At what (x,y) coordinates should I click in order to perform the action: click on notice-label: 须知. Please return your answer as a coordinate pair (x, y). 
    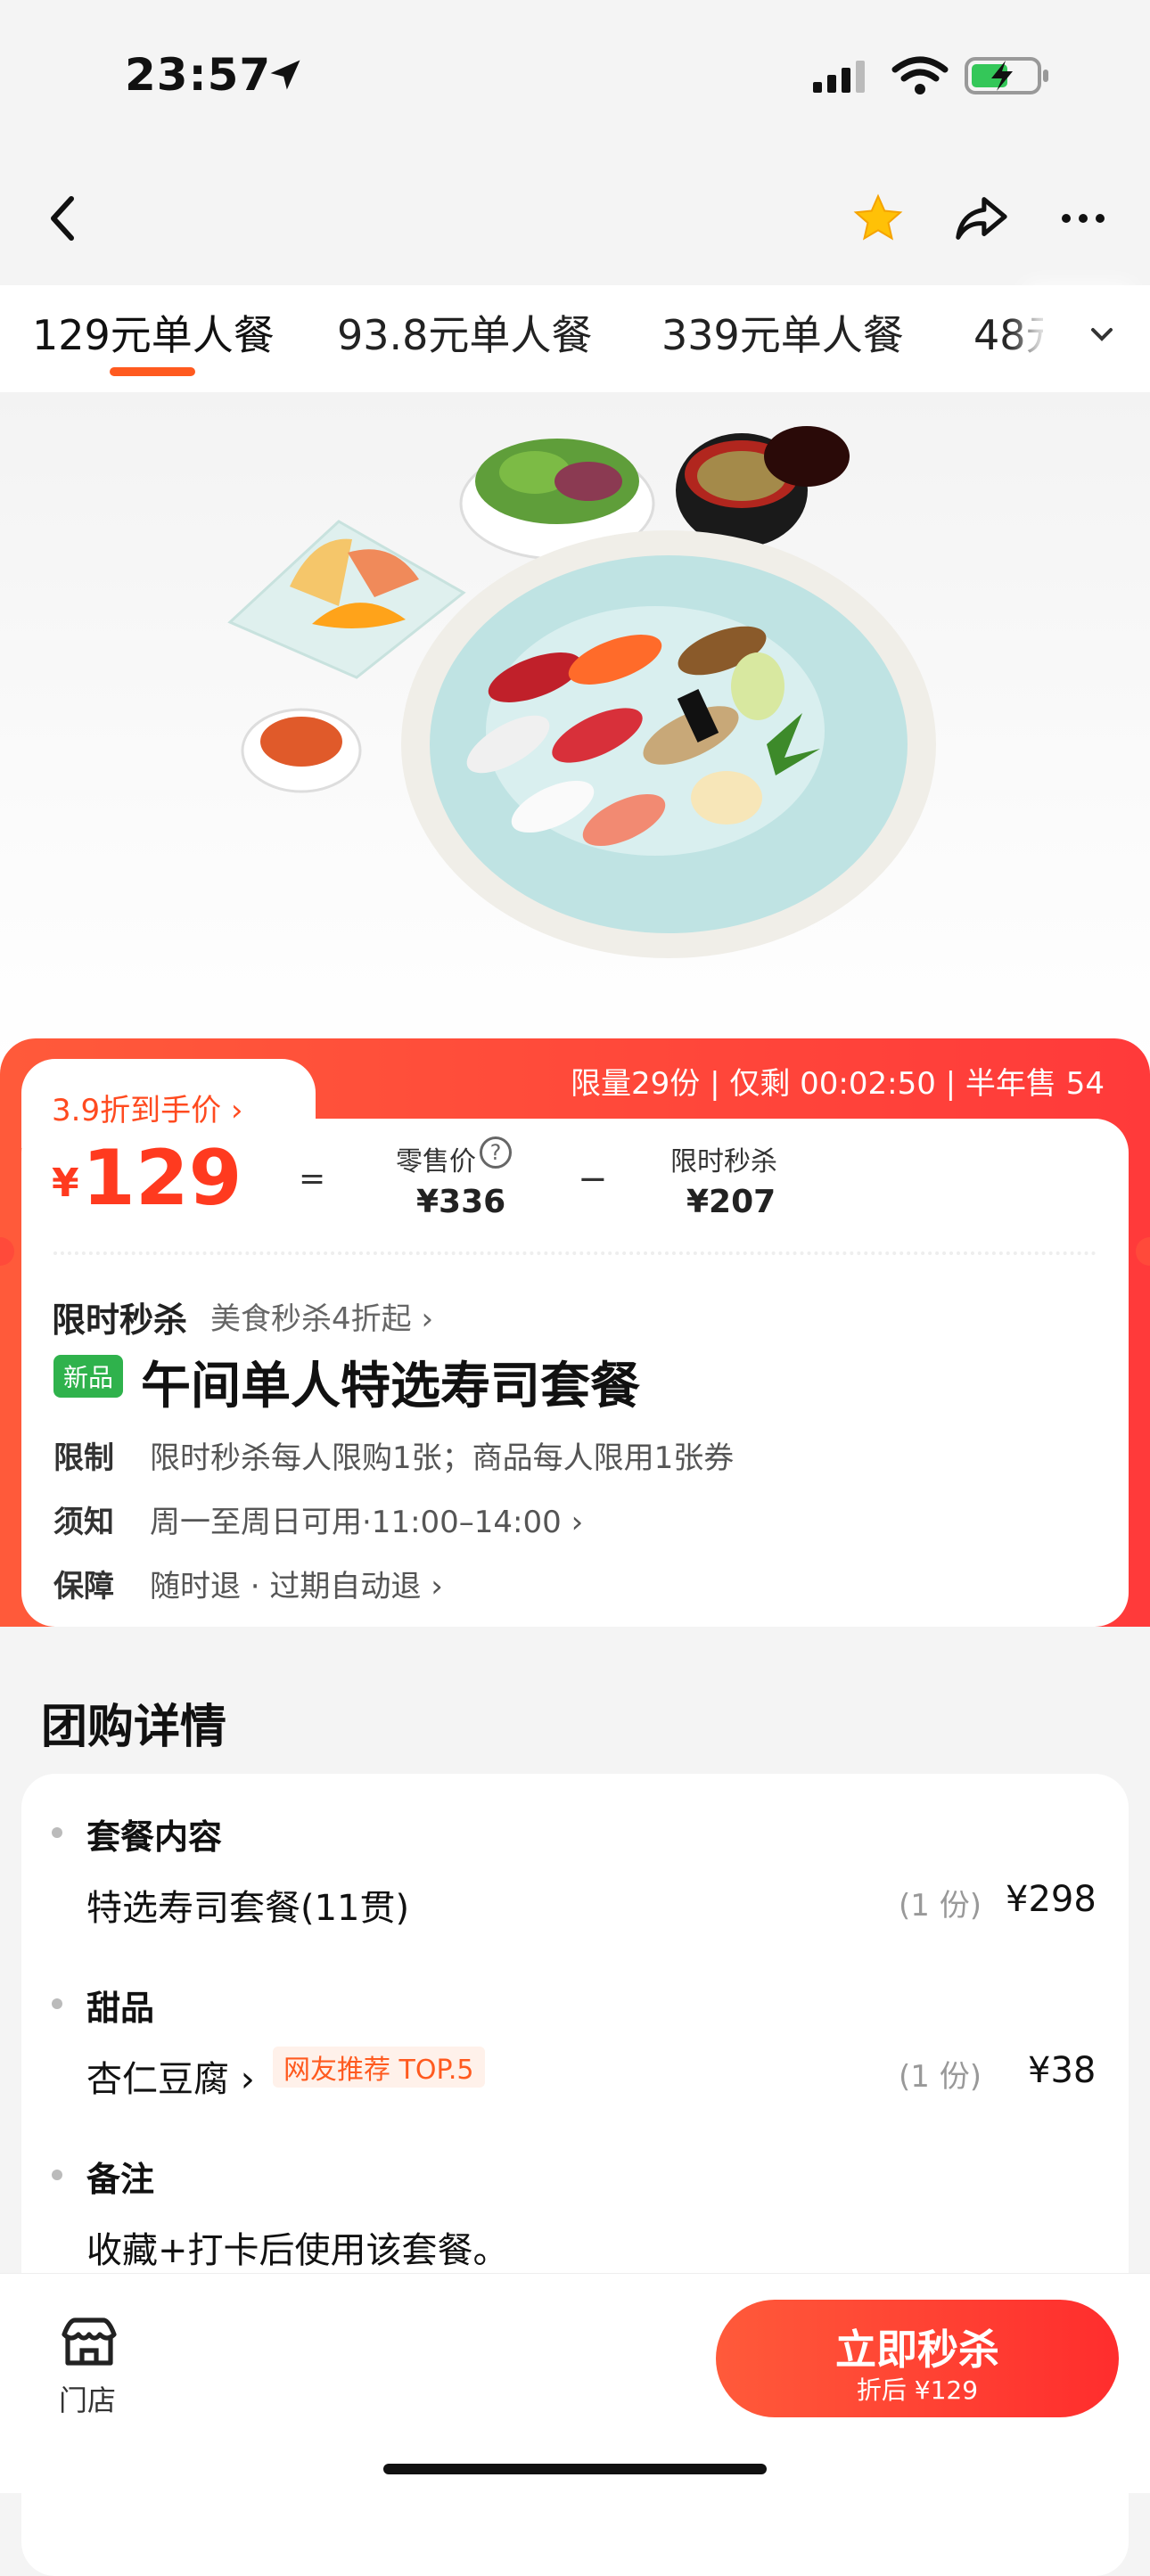
    Looking at the image, I should click on (83, 1522).